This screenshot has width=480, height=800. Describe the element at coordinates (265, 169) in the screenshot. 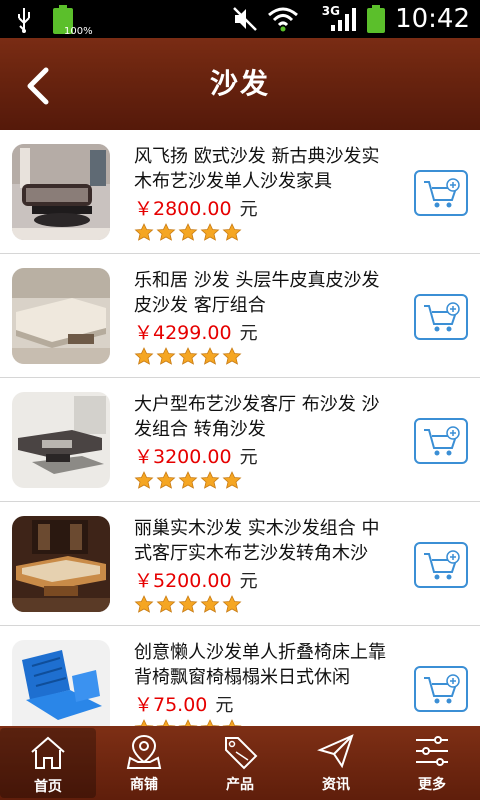

I see `product-name: 风飞扬 欧式沙发 新古典沙发实木布艺沙发单人沙发家具` at that location.